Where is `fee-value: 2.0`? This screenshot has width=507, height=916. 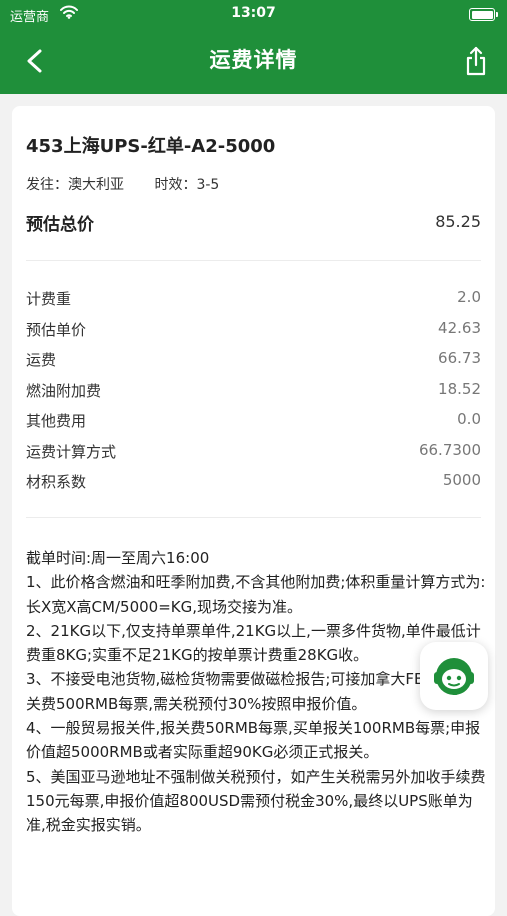
fee-value: 2.0 is located at coordinates (469, 297).